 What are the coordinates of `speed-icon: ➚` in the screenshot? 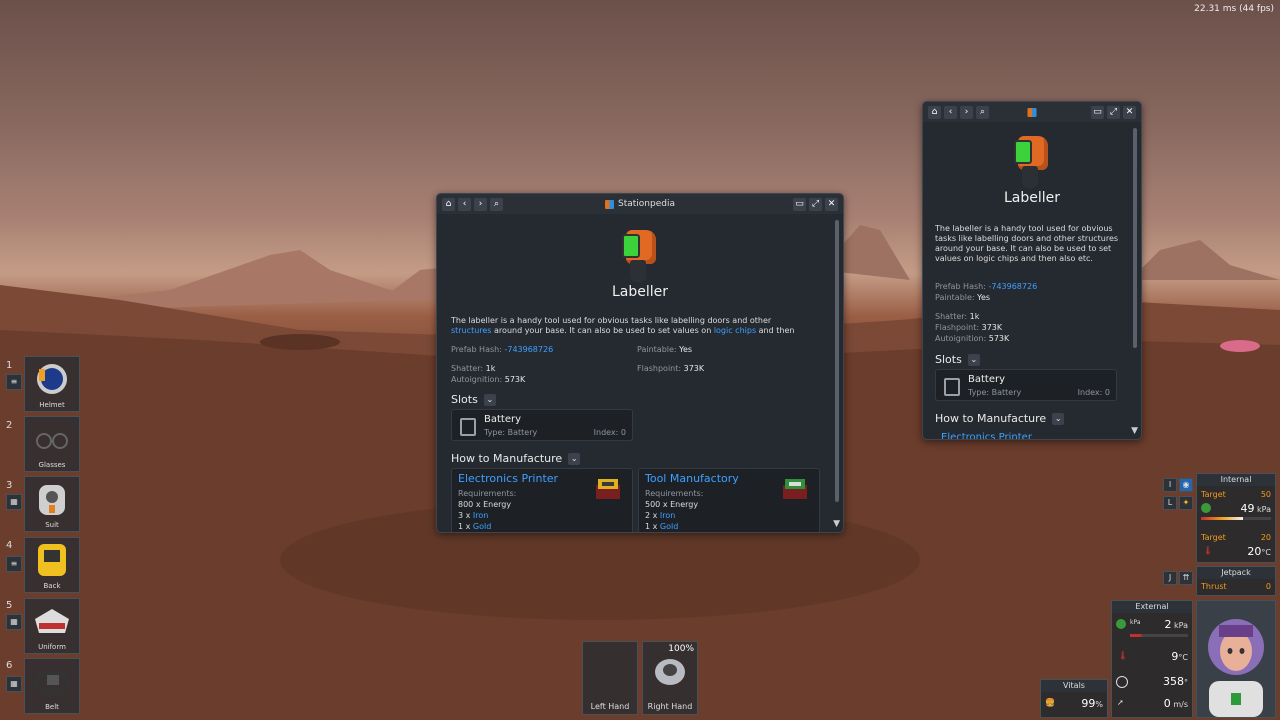 It's located at (1120, 702).